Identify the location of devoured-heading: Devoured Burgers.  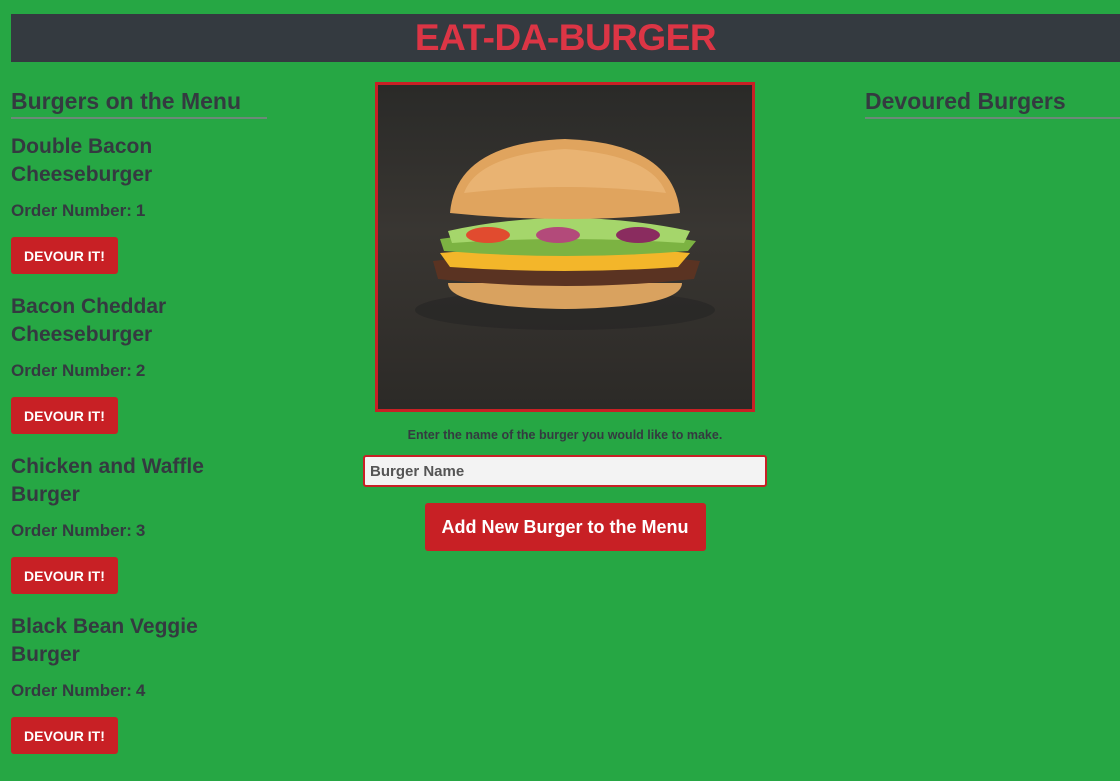
(992, 103).